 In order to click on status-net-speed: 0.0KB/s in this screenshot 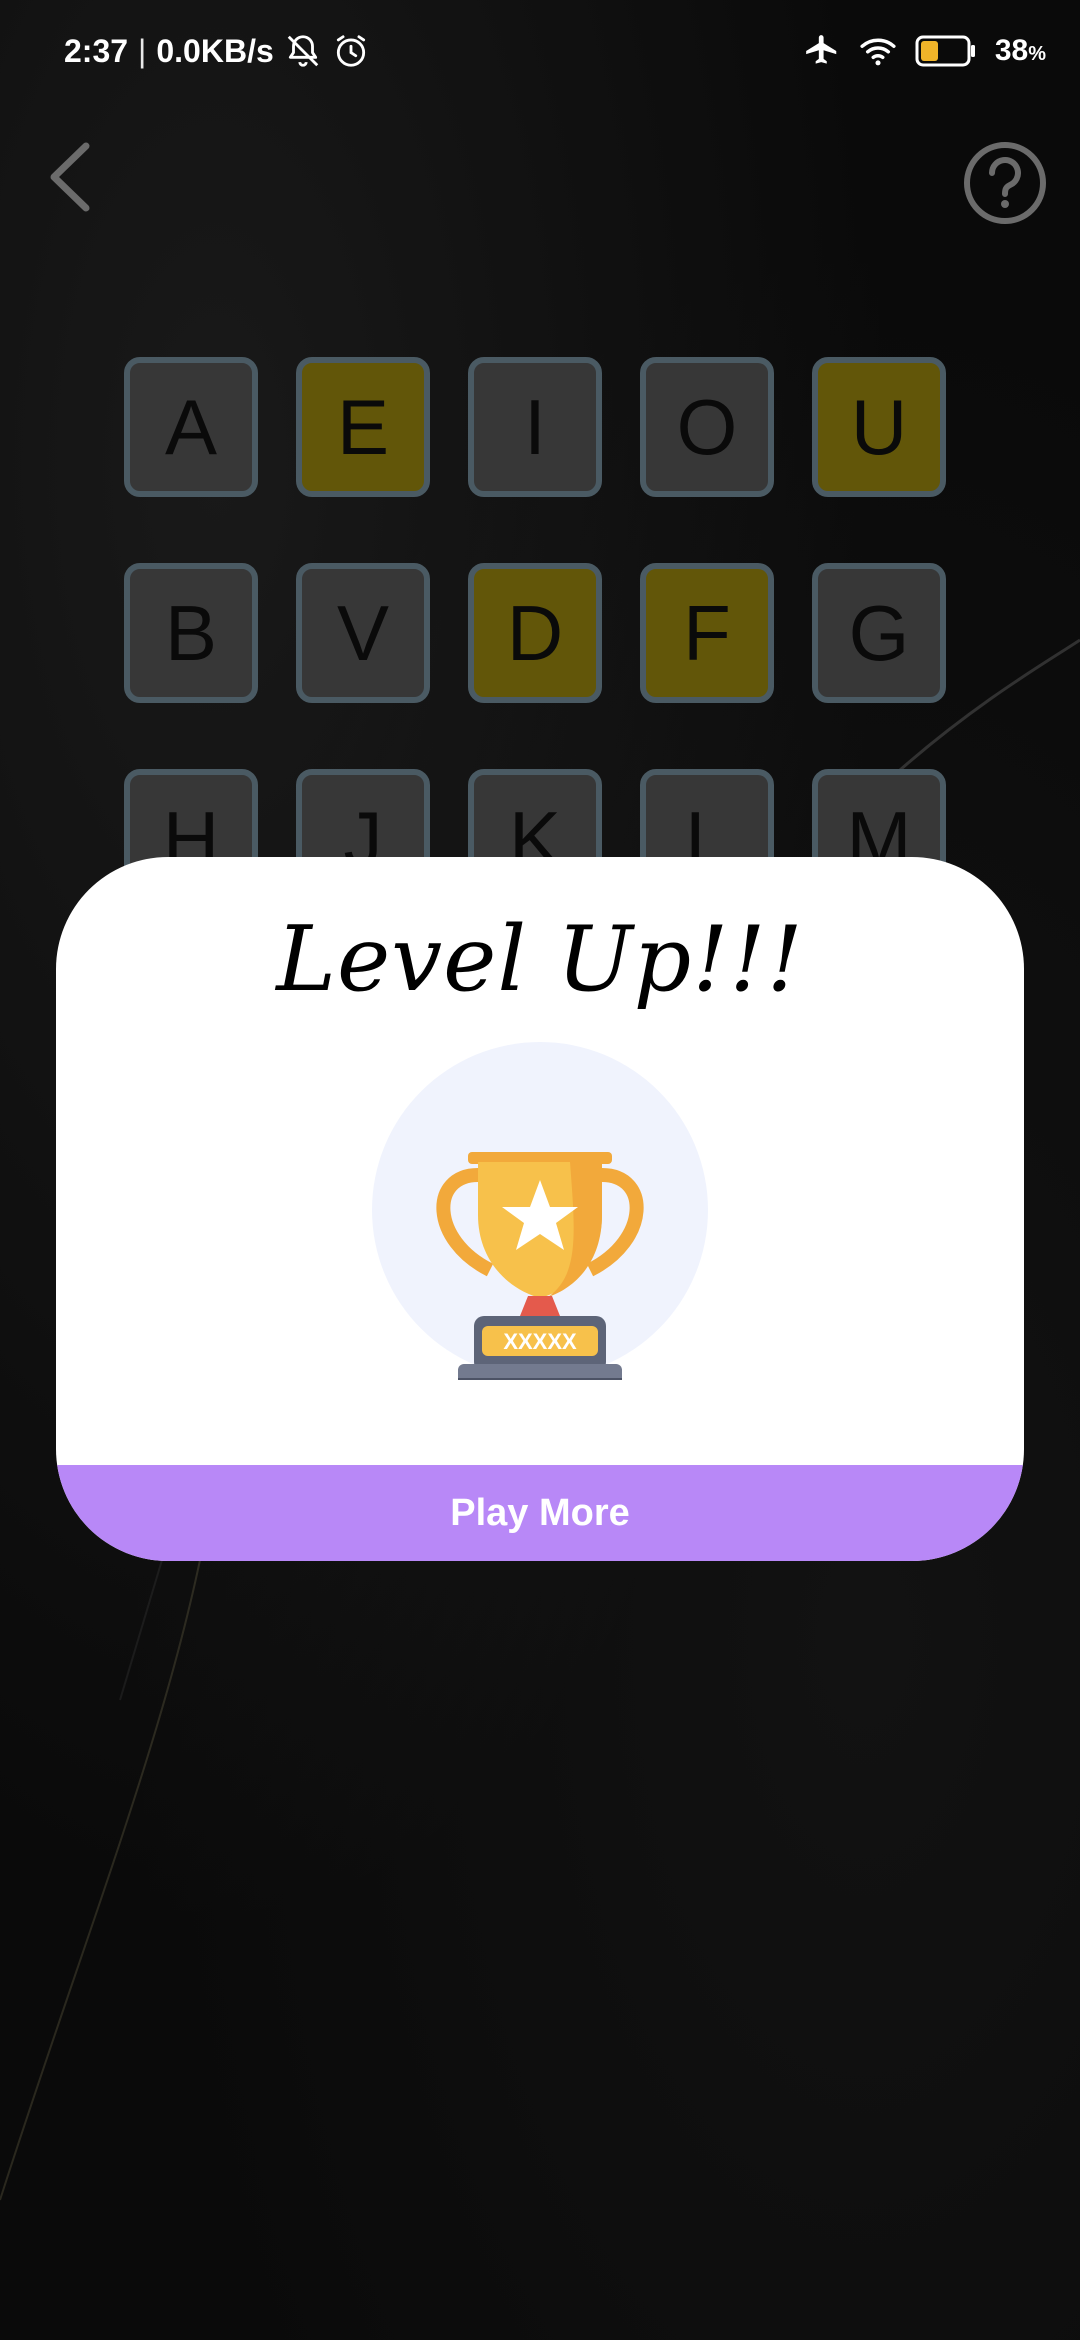, I will do `click(215, 50)`.